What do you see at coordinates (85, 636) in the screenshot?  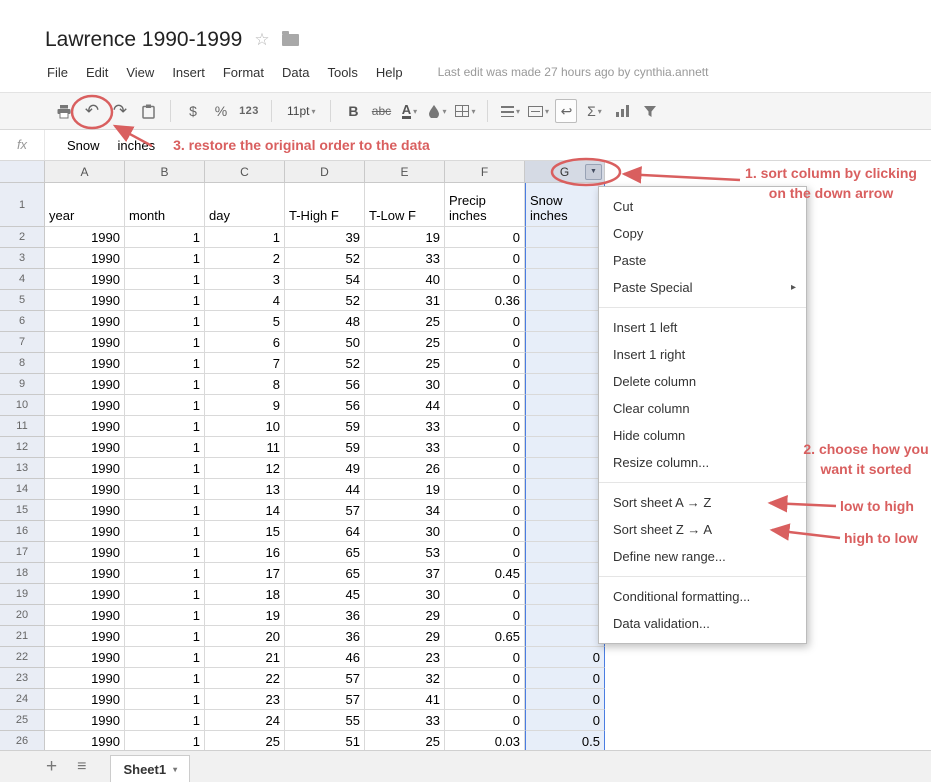 I see `cell-A21: 1990` at bounding box center [85, 636].